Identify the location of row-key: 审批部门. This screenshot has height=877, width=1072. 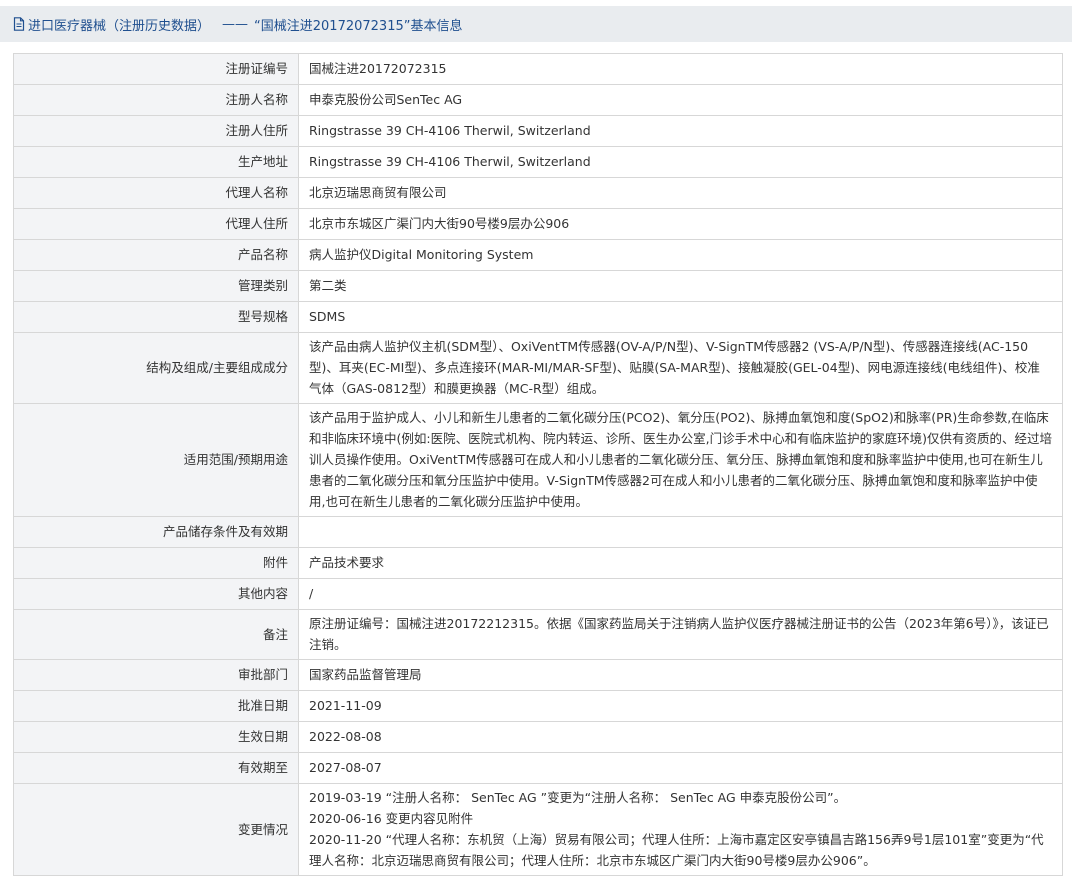
(156, 675).